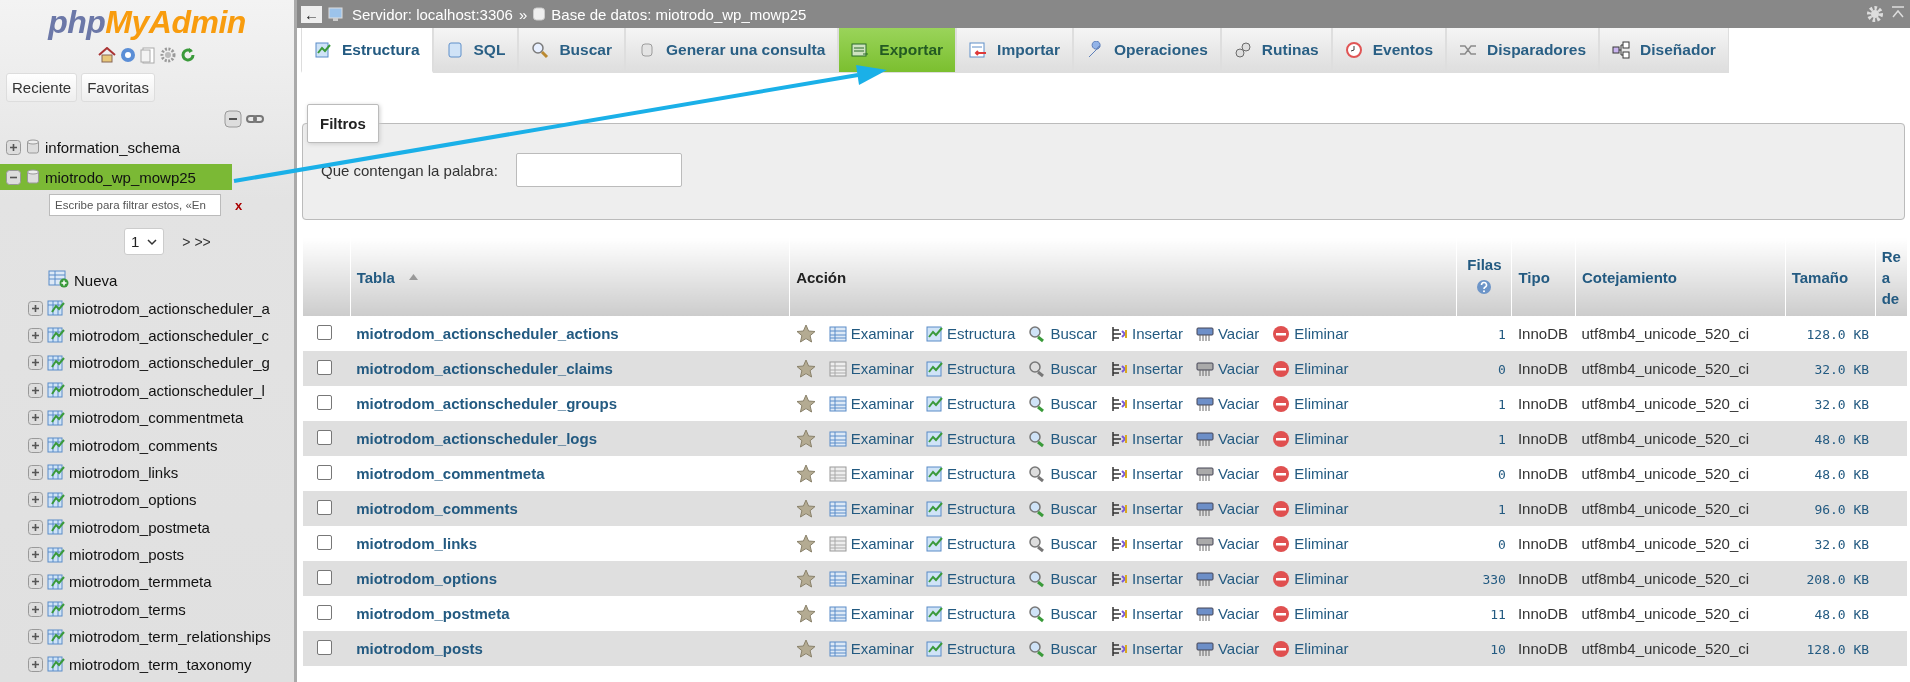  Describe the element at coordinates (367, 50) in the screenshot. I see `tab: Estructura` at that location.